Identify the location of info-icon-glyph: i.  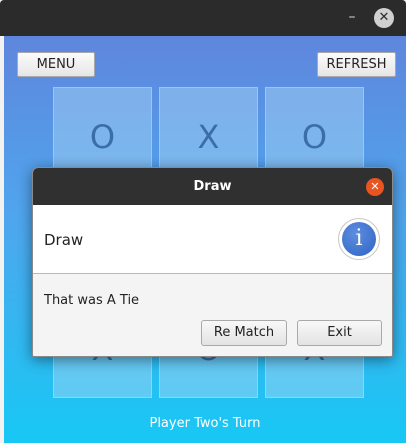
(359, 239).